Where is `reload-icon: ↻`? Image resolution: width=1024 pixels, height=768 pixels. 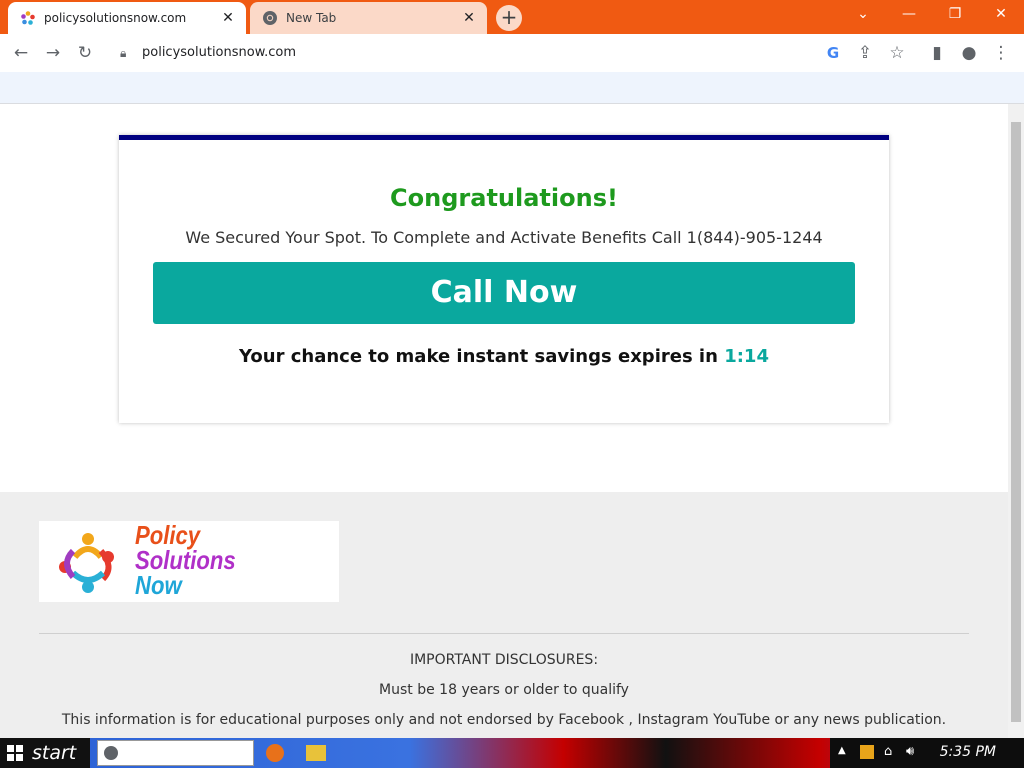 reload-icon: ↻ is located at coordinates (85, 53).